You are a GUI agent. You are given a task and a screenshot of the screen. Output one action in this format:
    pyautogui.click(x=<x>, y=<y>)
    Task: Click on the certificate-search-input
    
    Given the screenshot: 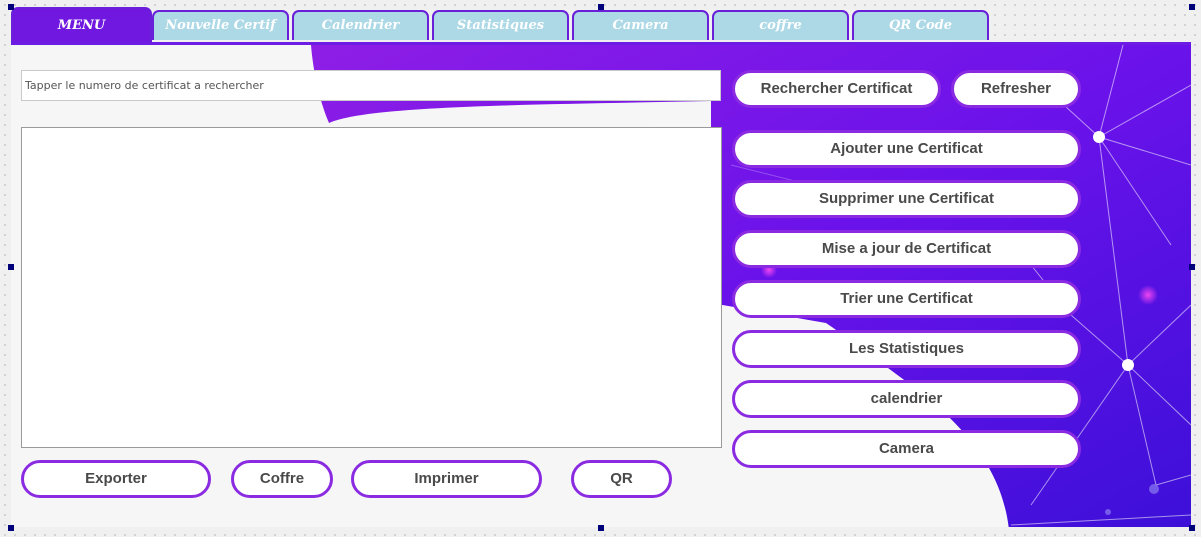 What is the action you would take?
    pyautogui.click(x=371, y=85)
    